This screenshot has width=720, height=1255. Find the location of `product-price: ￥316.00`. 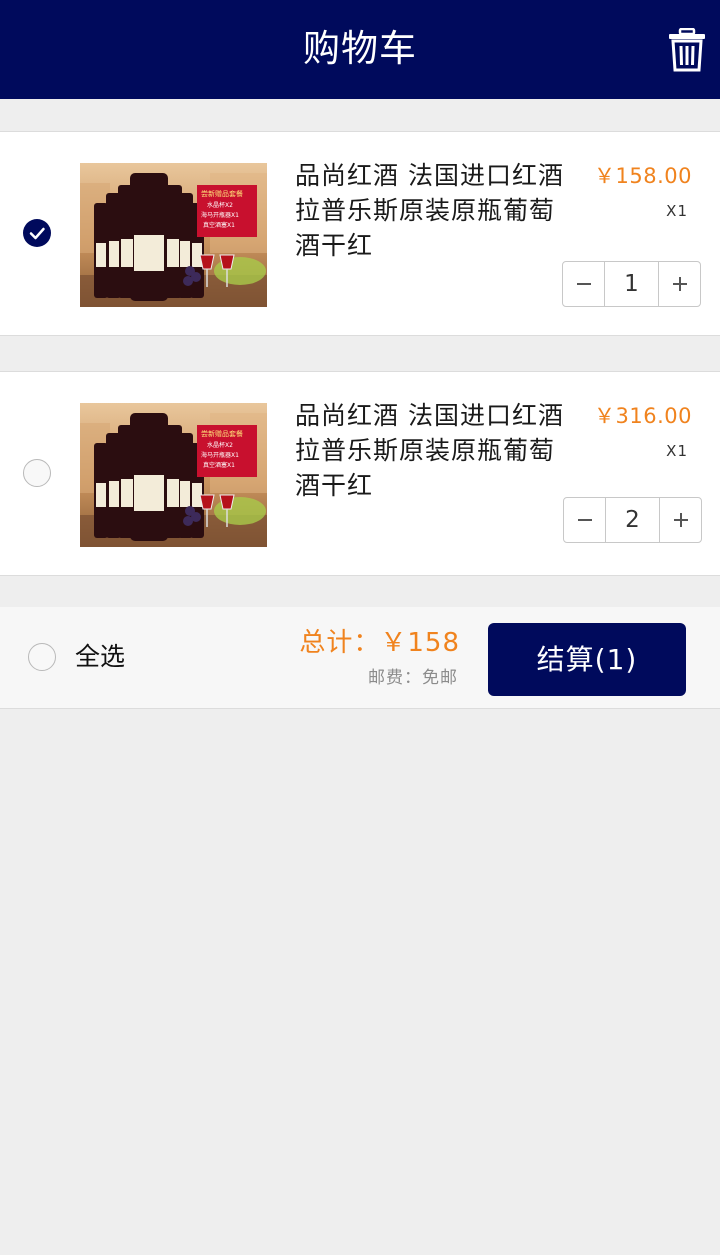

product-price: ￥316.00 is located at coordinates (643, 416).